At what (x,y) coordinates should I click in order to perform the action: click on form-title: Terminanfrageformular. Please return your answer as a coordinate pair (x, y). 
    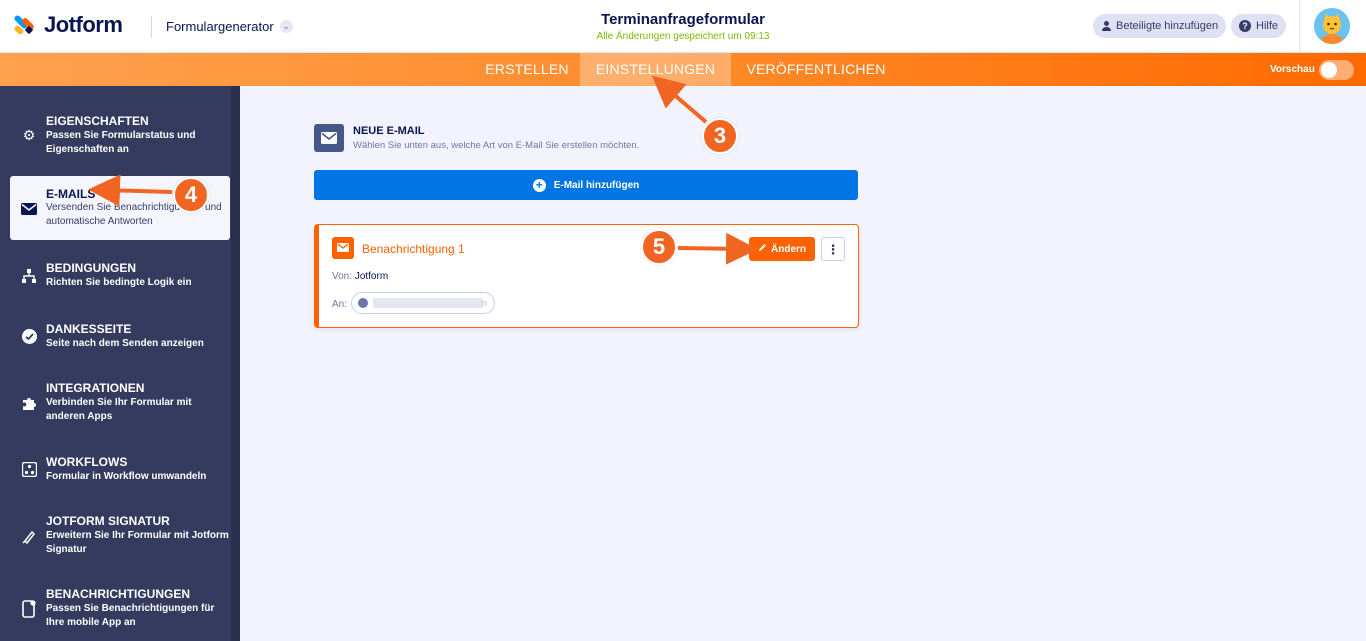
    Looking at the image, I should click on (683, 19).